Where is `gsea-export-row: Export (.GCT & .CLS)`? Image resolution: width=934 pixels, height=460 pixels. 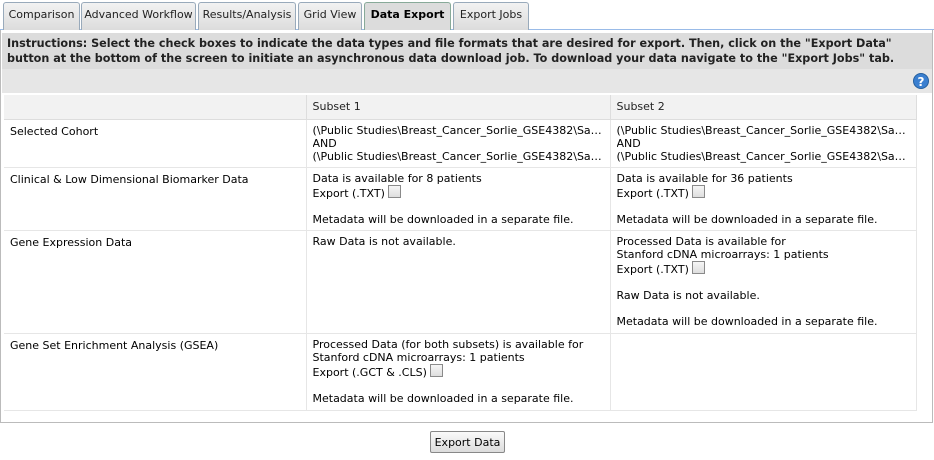
gsea-export-row: Export (.GCT & .CLS) is located at coordinates (458, 371).